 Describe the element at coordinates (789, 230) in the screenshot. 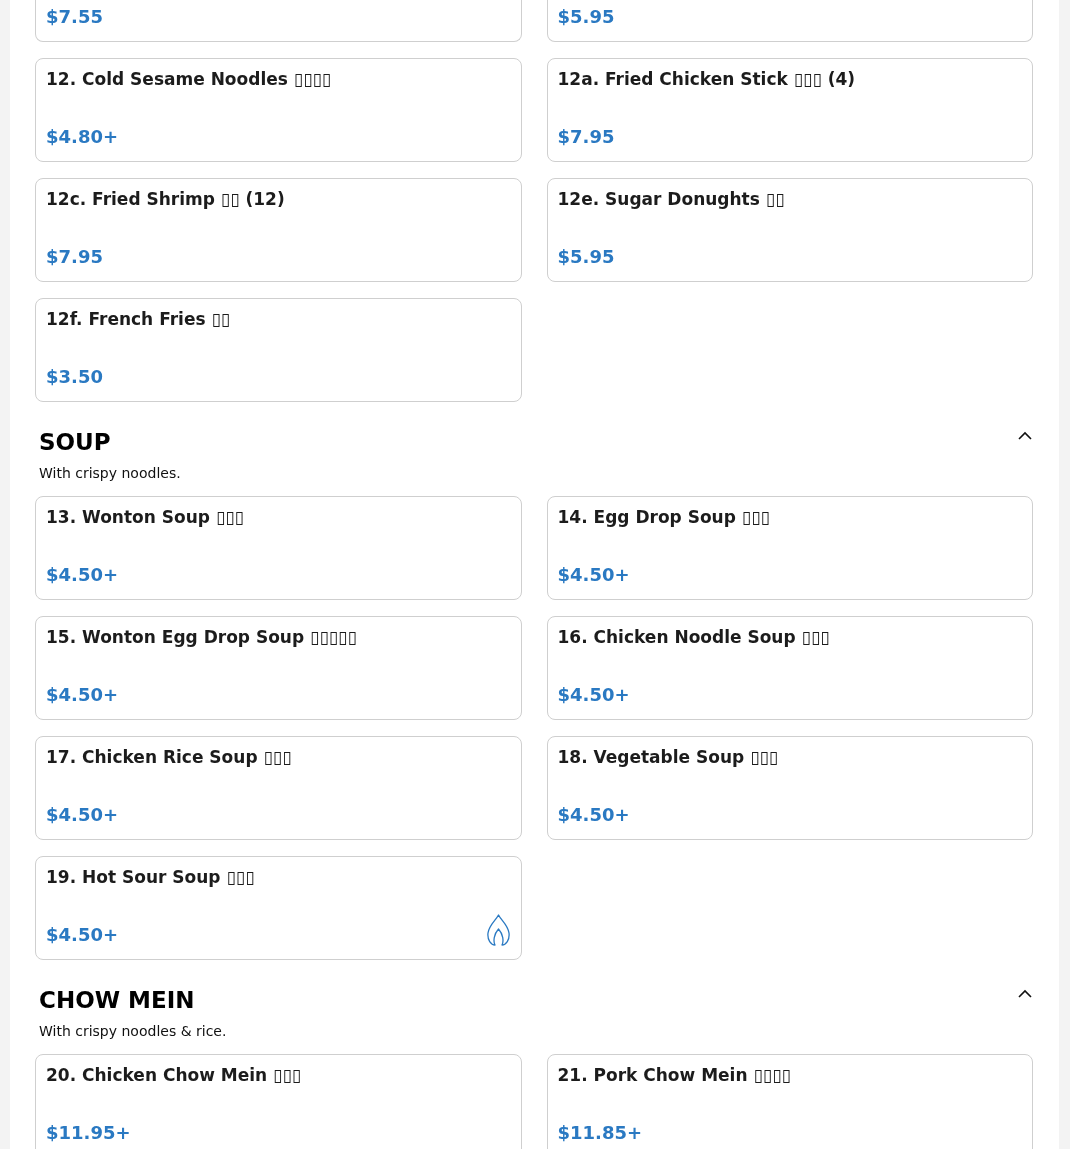

I see `menu-item-card: 12e. Sugar Donughts ▯▯ $5.95` at that location.